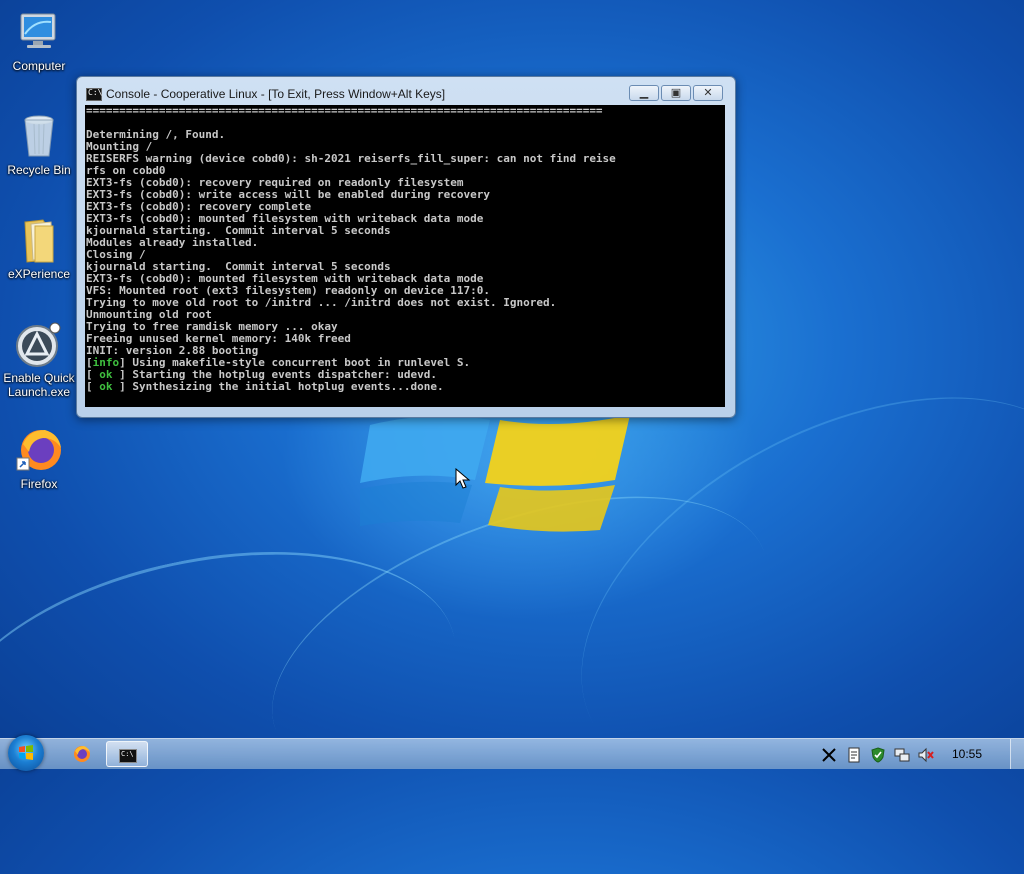  I want to click on taskbar-firefox-button, so click(82, 754).